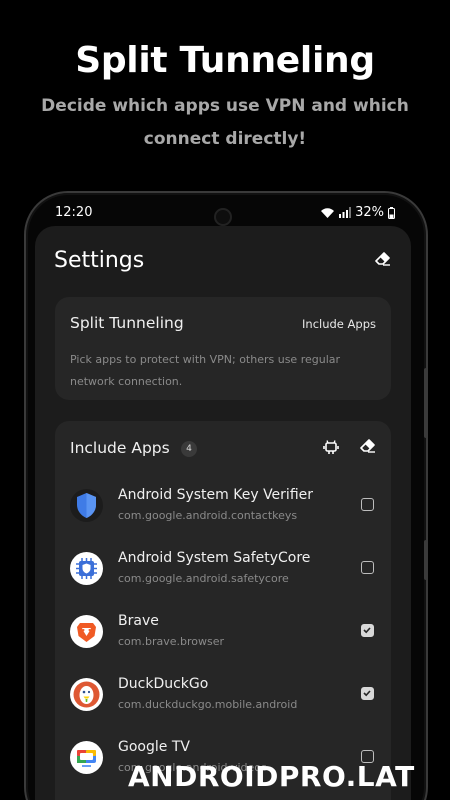  Describe the element at coordinates (154, 747) in the screenshot. I see `app-name: Google TV` at that location.